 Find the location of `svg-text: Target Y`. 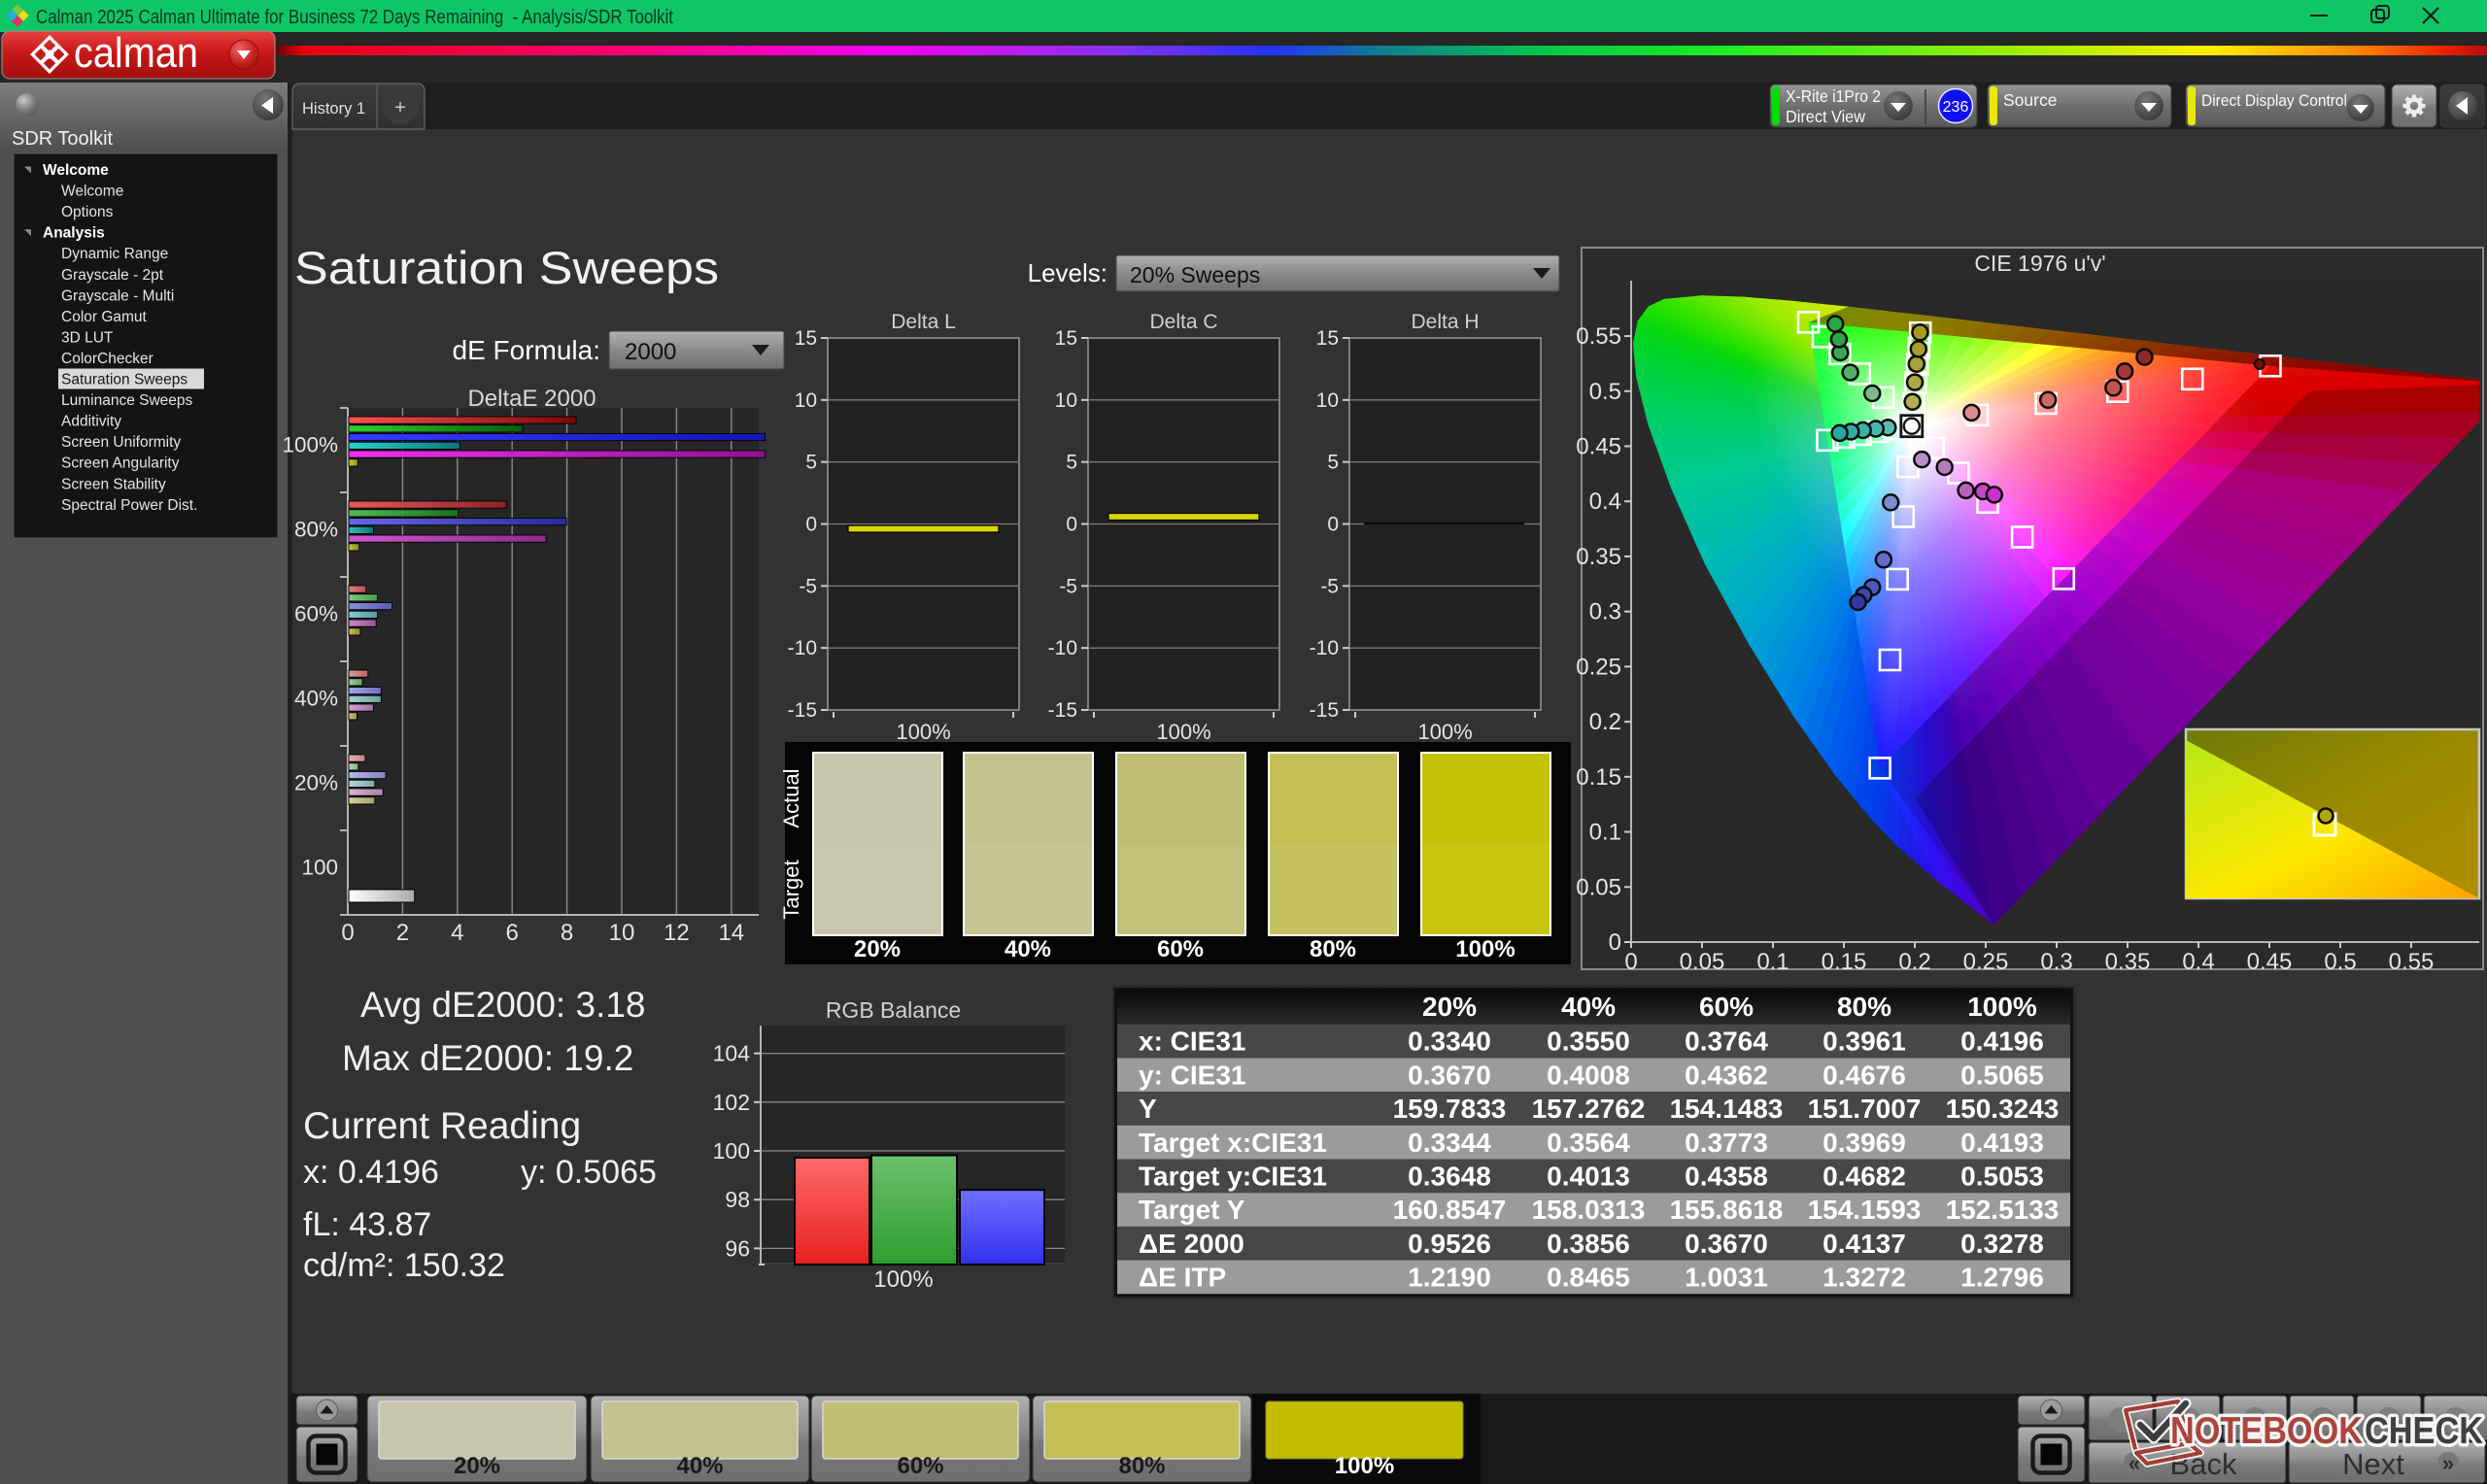

svg-text: Target Y is located at coordinates (1192, 1210).